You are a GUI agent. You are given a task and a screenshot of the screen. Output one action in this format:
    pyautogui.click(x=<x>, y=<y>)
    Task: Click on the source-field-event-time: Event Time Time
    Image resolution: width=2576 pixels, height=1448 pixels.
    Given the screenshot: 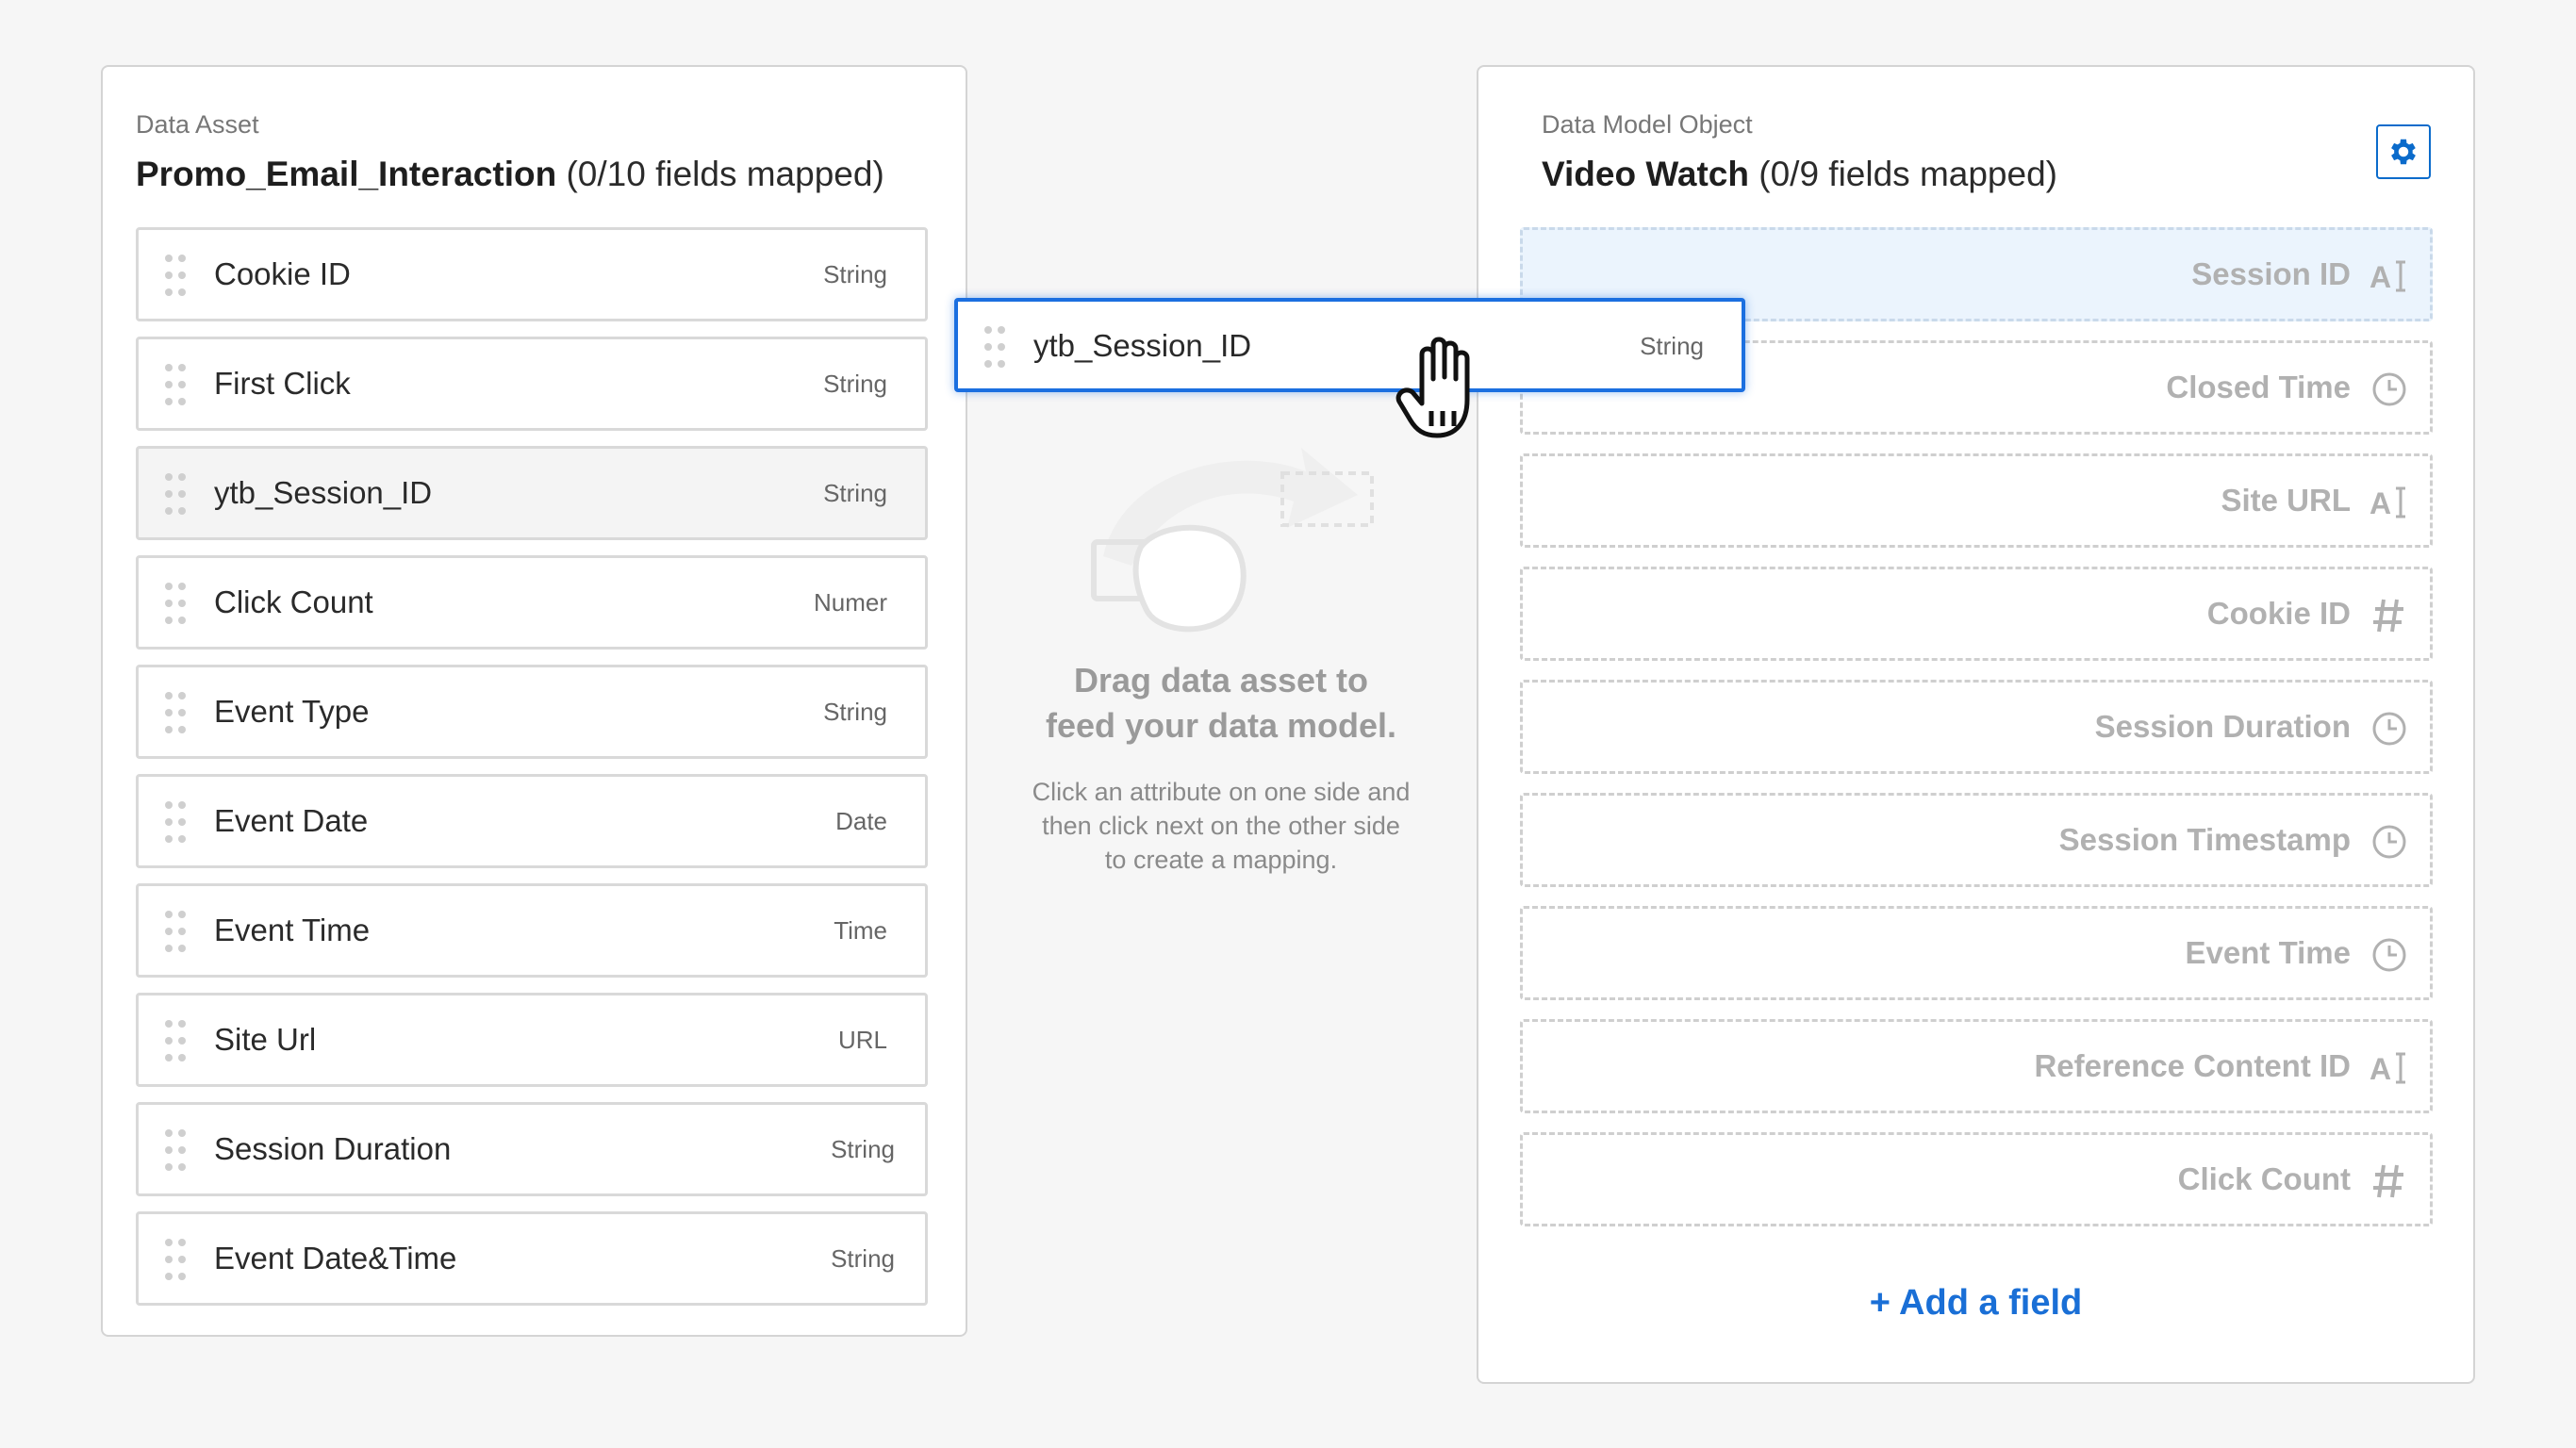 What is the action you would take?
    pyautogui.click(x=532, y=930)
    